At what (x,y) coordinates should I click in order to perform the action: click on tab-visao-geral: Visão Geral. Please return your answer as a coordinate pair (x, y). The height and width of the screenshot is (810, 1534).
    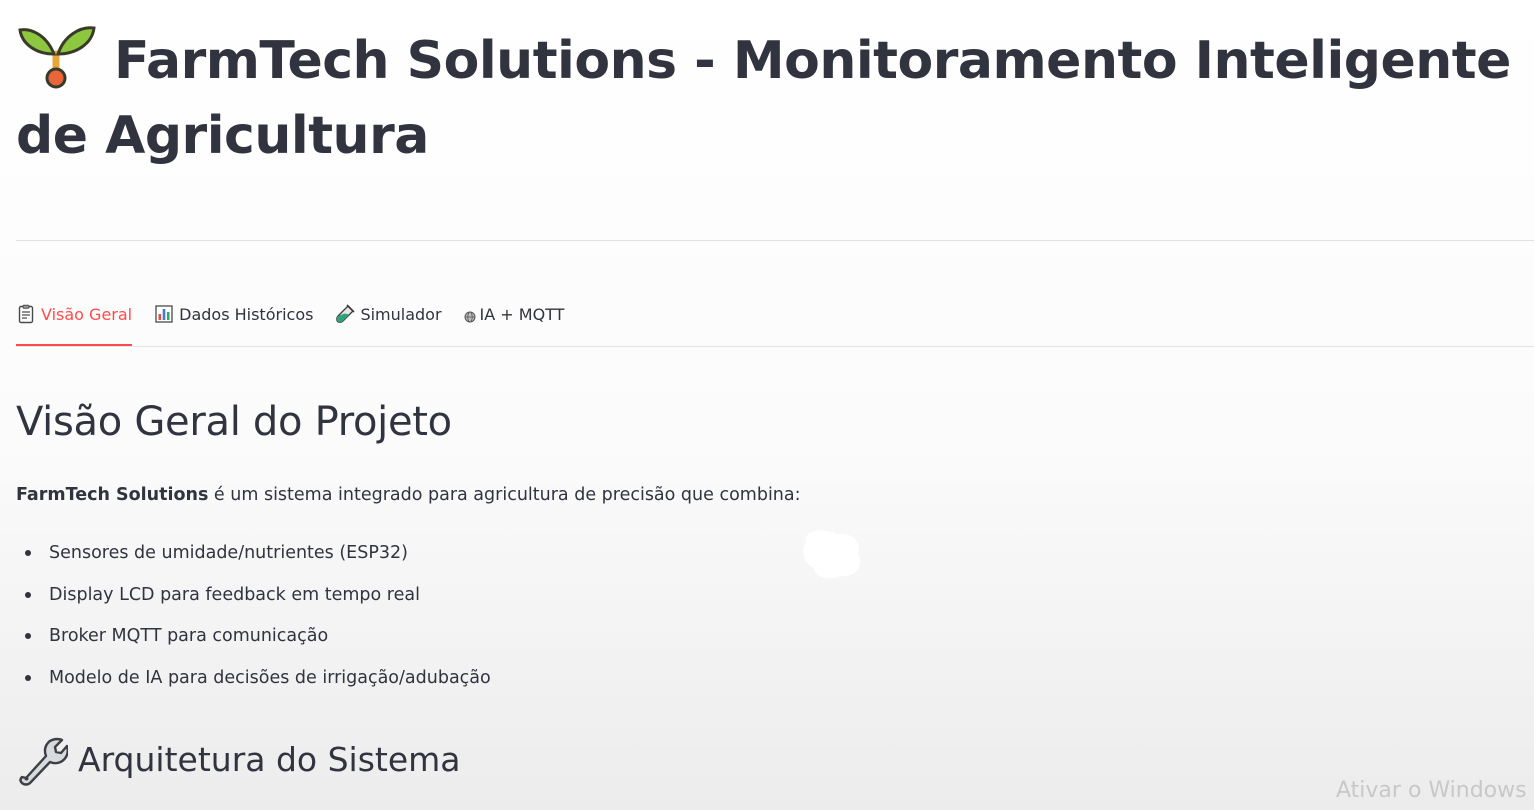
    Looking at the image, I should click on (74, 321).